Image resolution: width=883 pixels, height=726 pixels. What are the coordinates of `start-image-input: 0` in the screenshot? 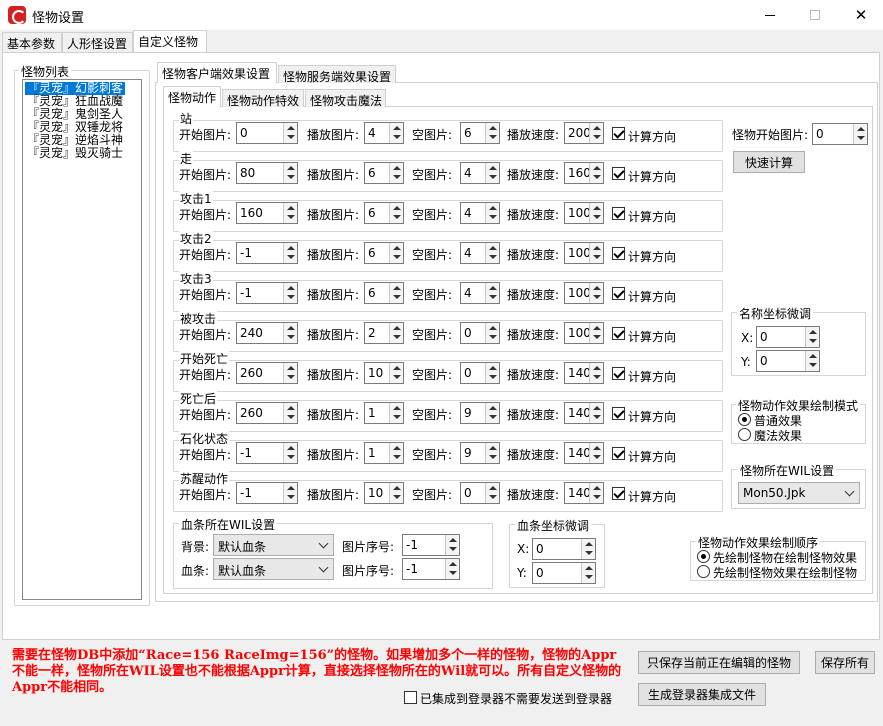 It's located at (267, 133).